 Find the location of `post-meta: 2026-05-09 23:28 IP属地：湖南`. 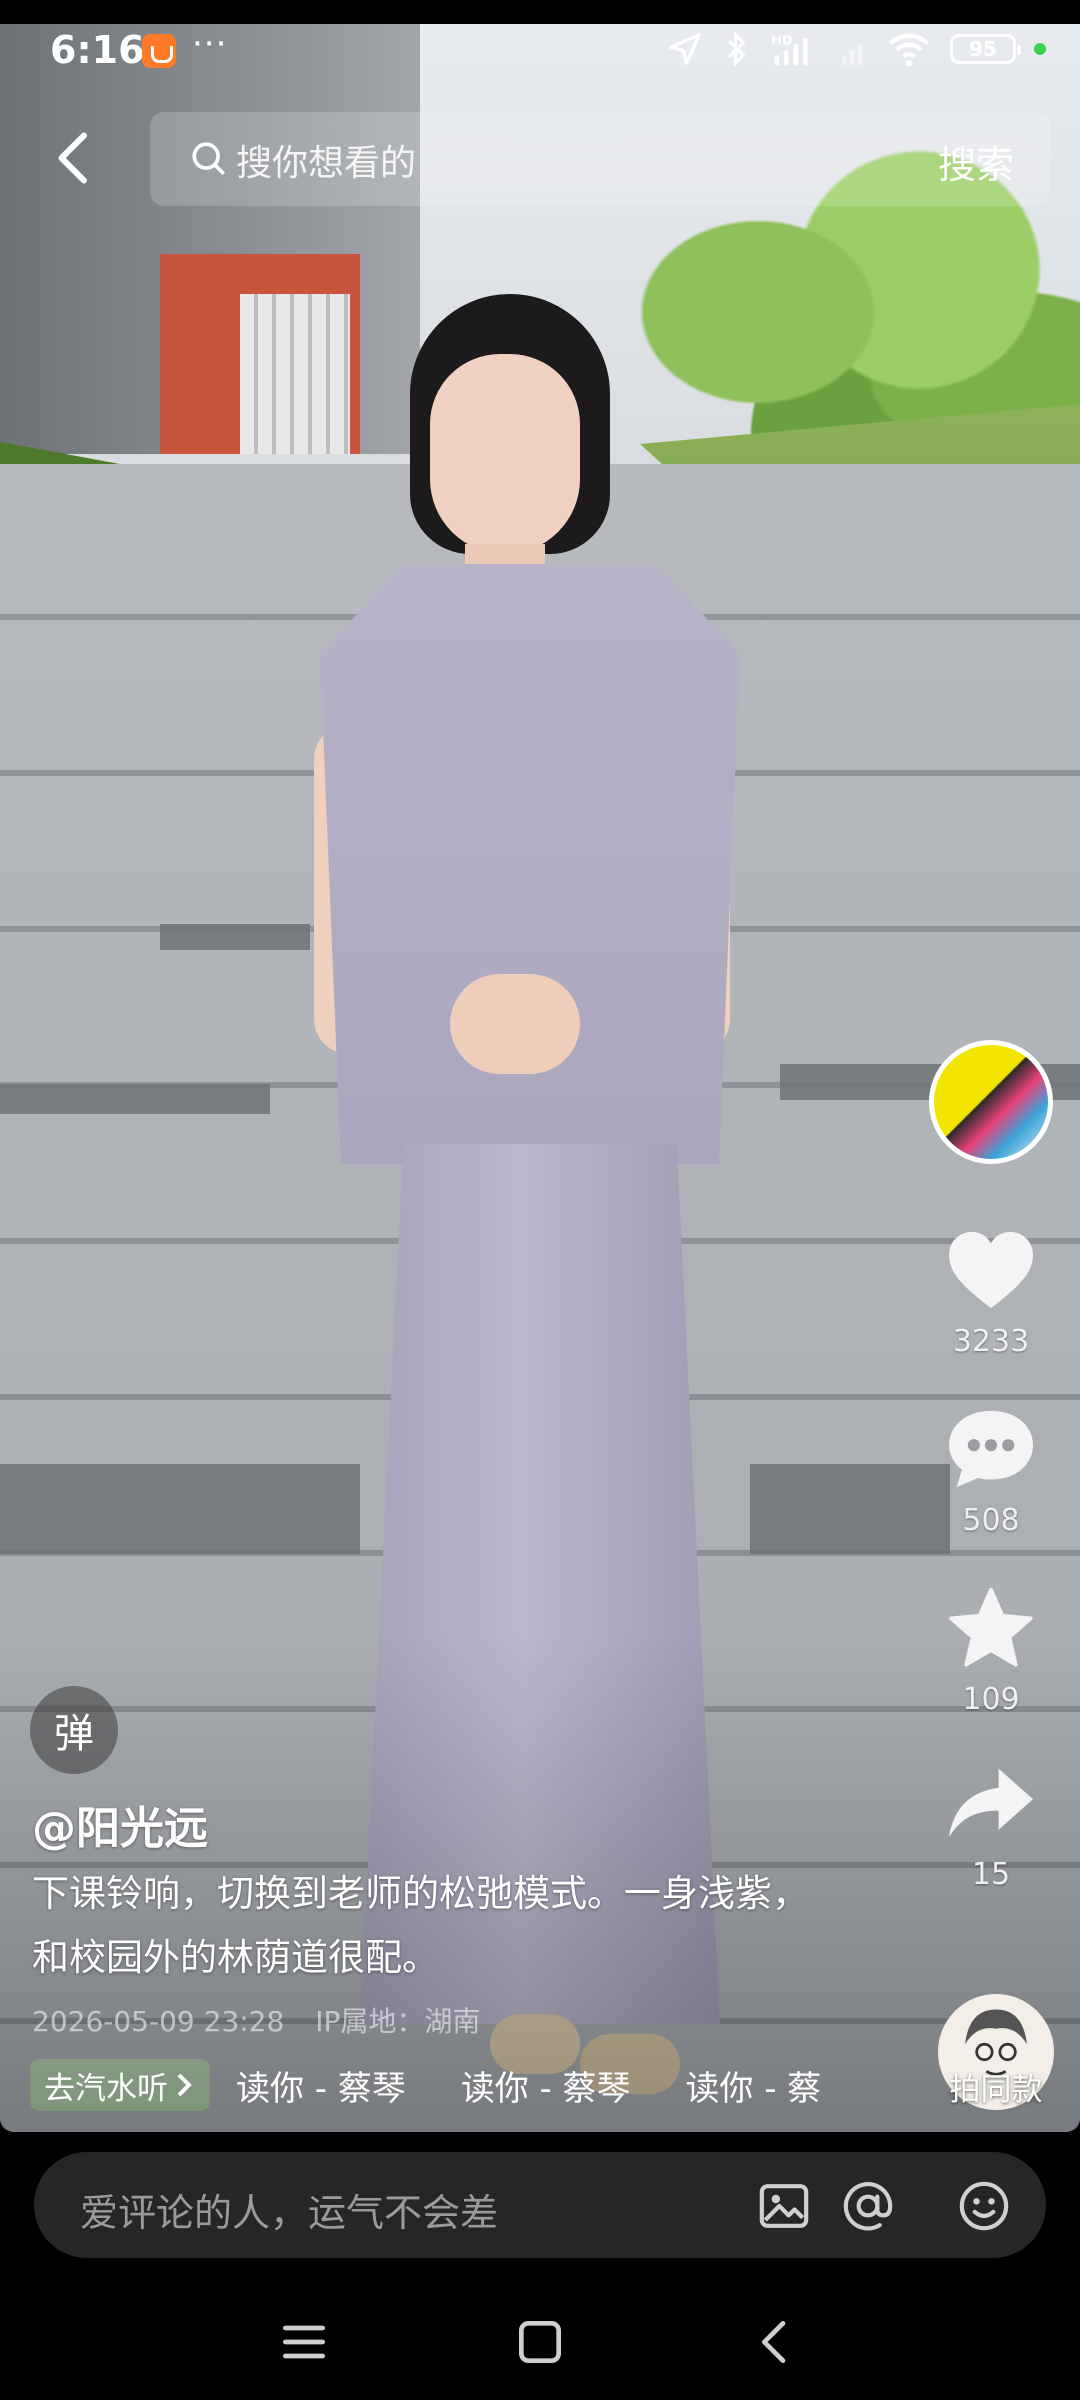

post-meta: 2026-05-09 23:28 IP属地：湖南 is located at coordinates (267, 2020).